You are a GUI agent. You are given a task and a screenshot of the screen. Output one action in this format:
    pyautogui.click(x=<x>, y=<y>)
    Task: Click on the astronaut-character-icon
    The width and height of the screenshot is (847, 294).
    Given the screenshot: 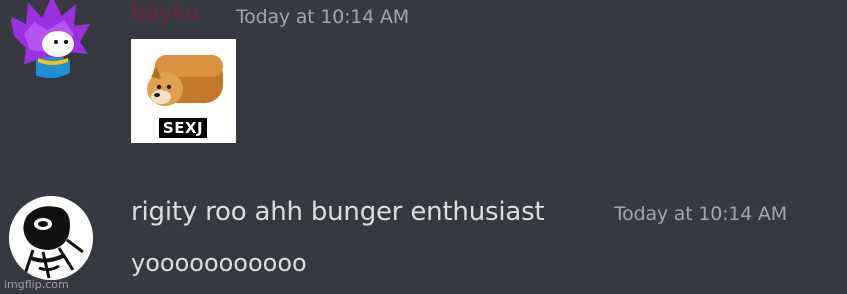 What is the action you would take?
    pyautogui.click(x=51, y=238)
    